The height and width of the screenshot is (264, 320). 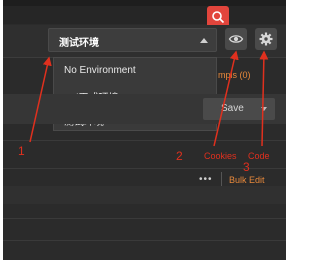 I want to click on environment-select-label: 测试环境, so click(x=79, y=43).